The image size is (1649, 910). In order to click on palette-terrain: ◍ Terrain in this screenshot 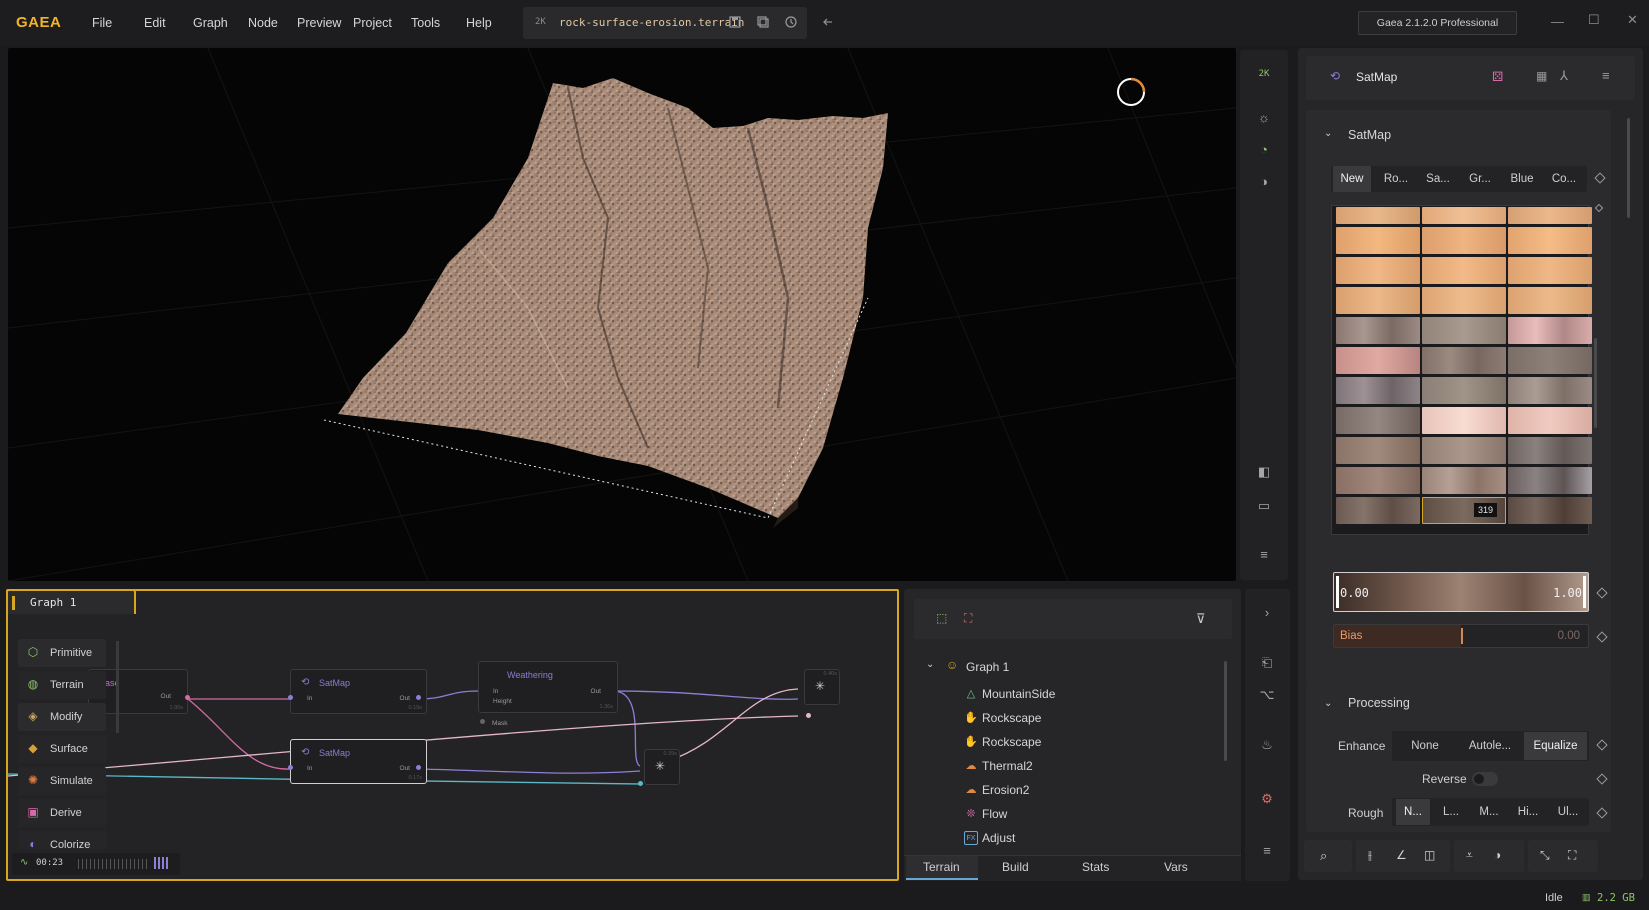, I will do `click(62, 685)`.